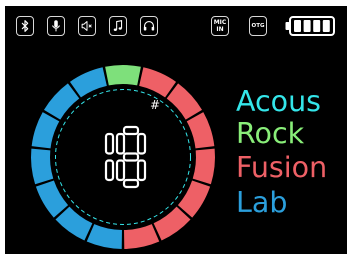 The image size is (351, 257). What do you see at coordinates (262, 202) in the screenshot?
I see `brand-line-lab: Lab` at bounding box center [262, 202].